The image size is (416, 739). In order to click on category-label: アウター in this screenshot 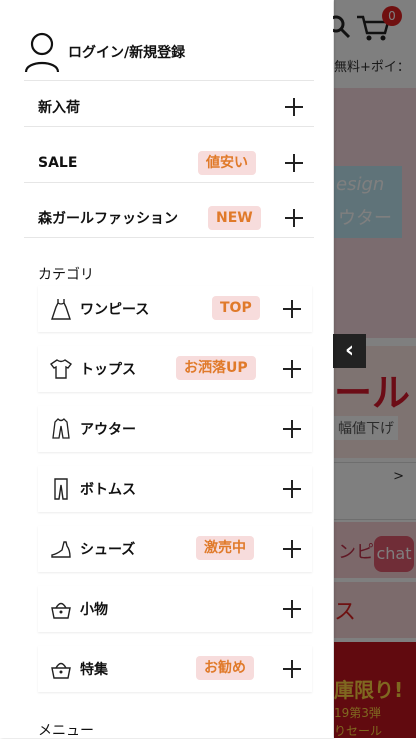, I will do `click(108, 430)`.